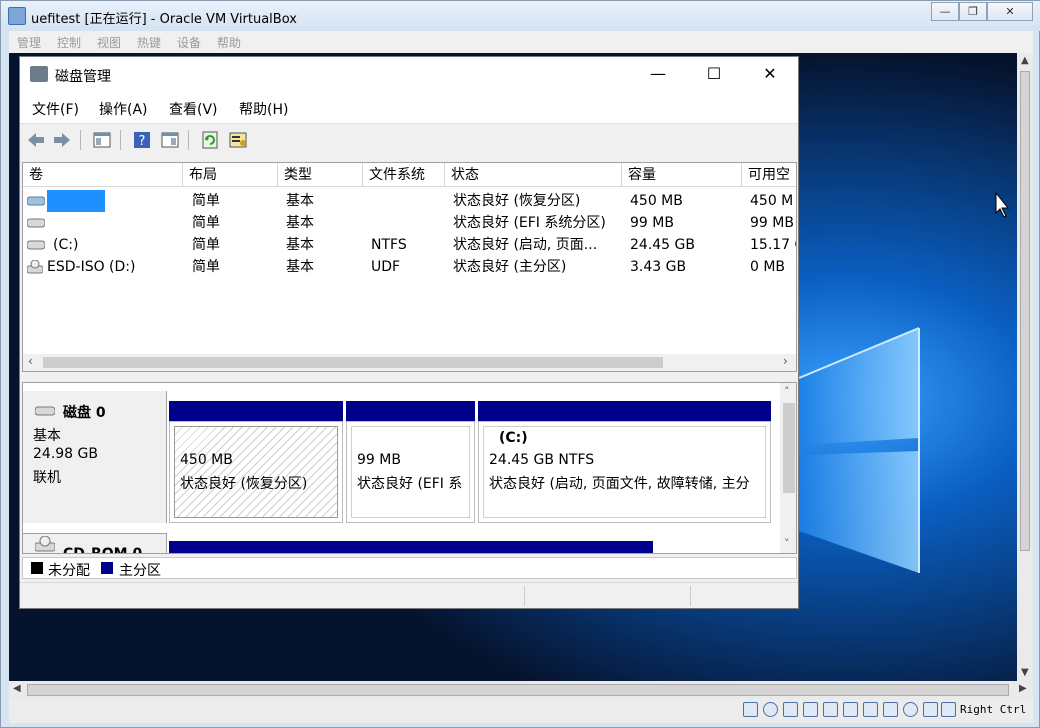 The height and width of the screenshot is (728, 1040). I want to click on partition-efi: 99 MB 状态良好 (EFI 系, so click(410, 472).